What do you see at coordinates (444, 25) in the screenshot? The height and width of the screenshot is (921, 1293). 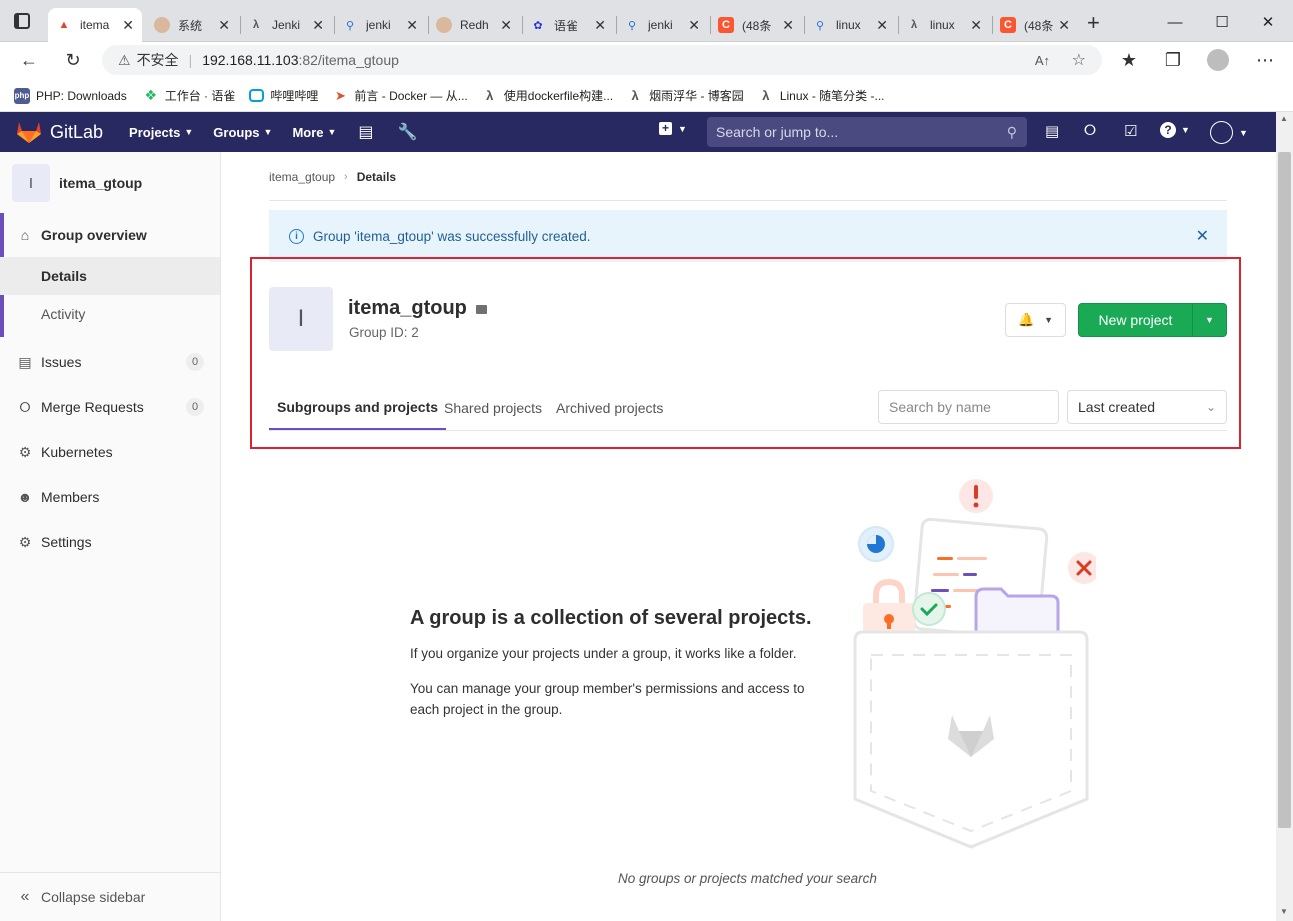 I see `jenkins-icon` at bounding box center [444, 25].